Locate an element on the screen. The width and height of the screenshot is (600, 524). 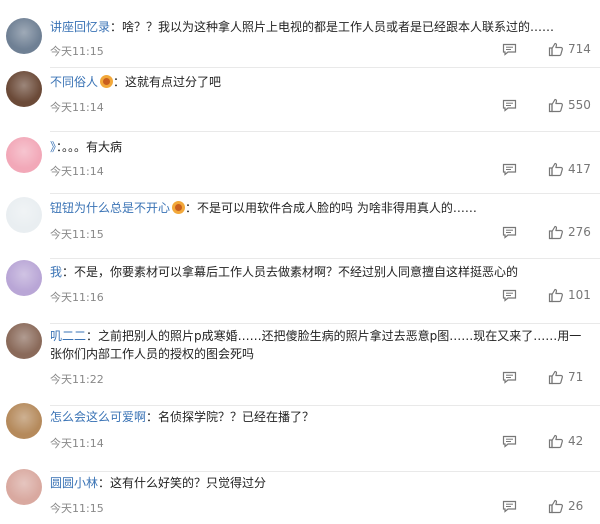
username: 讲座回忆录 is located at coordinates (80, 27).